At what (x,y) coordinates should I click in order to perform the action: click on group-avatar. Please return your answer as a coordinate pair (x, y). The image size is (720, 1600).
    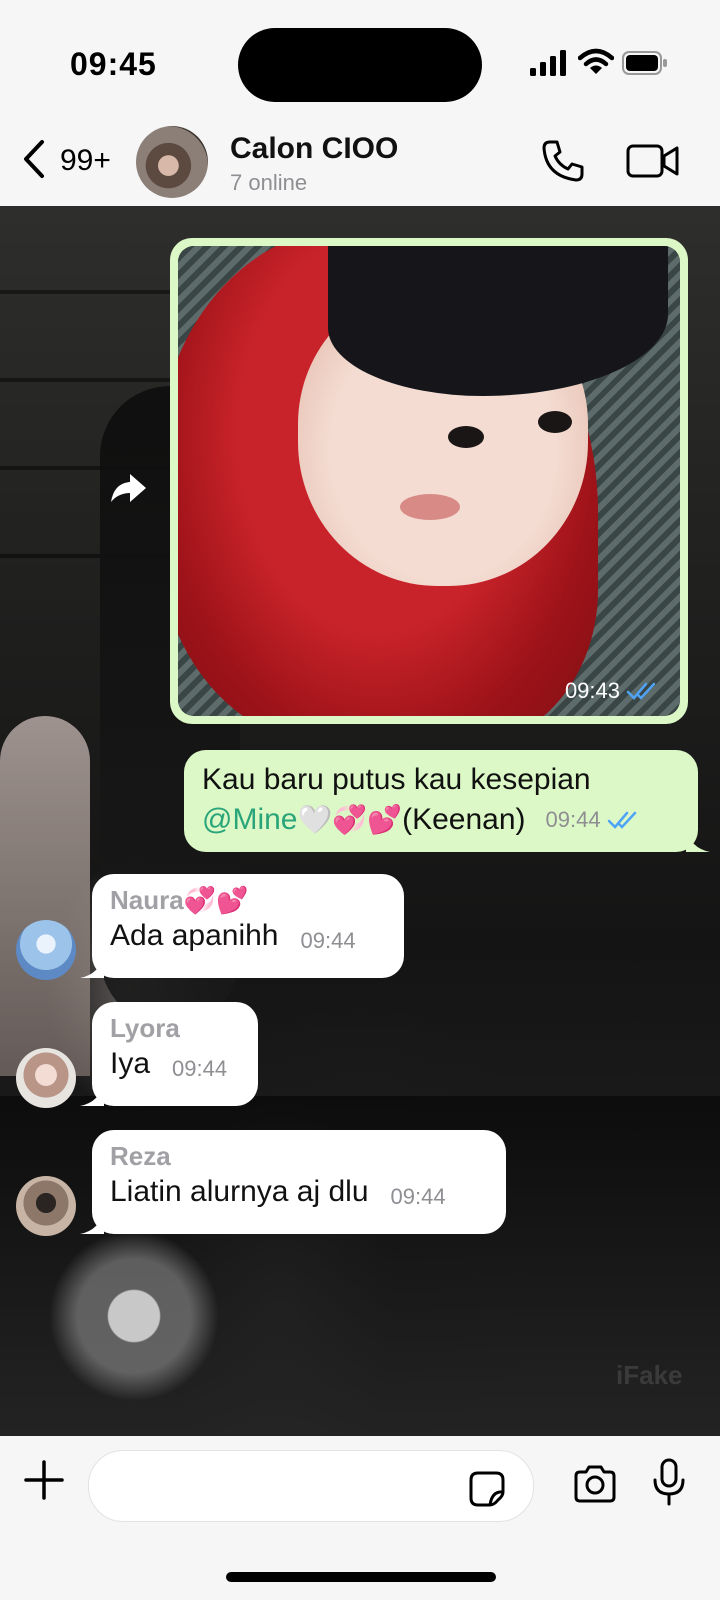
    Looking at the image, I should click on (172, 162).